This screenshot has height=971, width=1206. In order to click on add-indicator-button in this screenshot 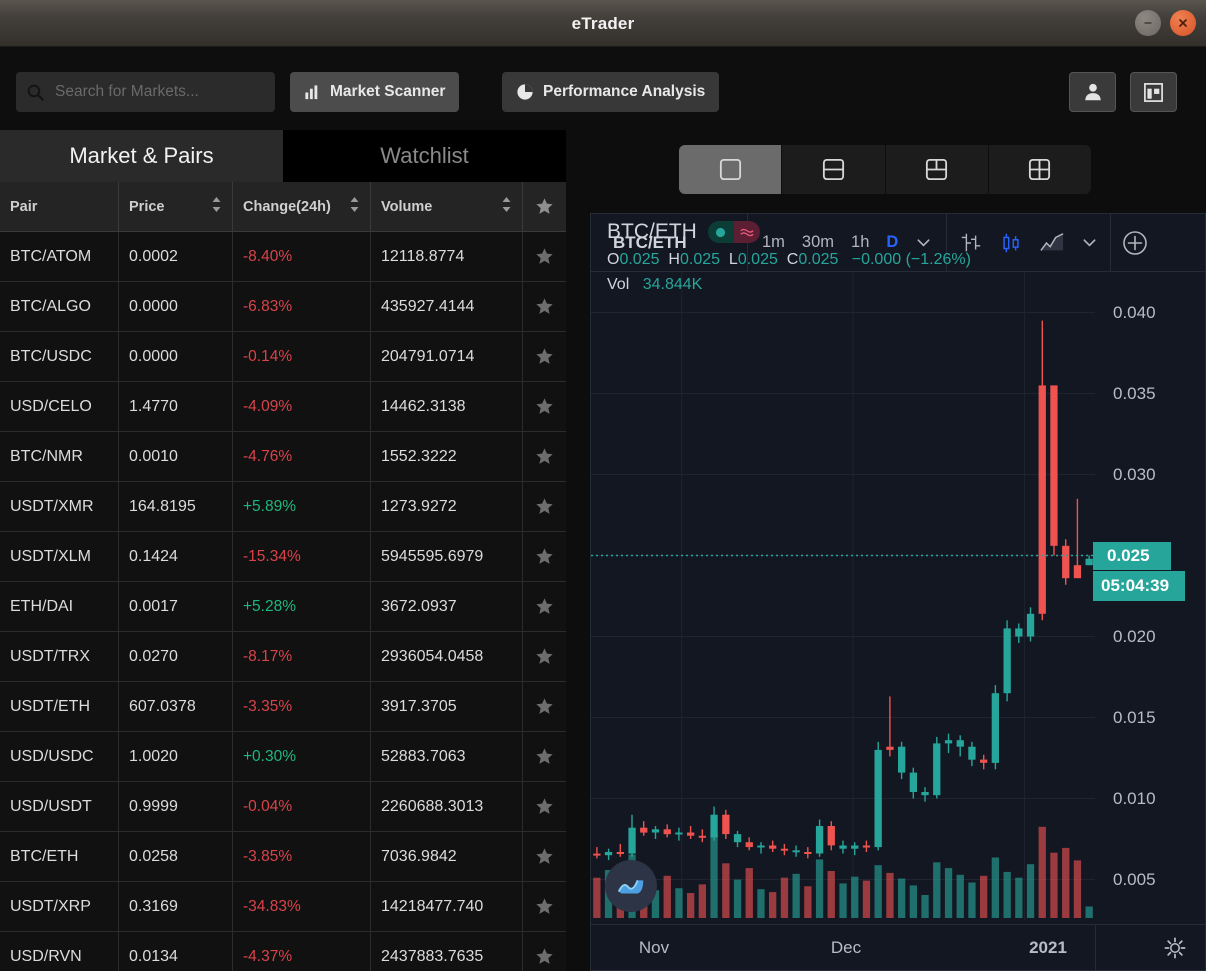, I will do `click(1135, 242)`.